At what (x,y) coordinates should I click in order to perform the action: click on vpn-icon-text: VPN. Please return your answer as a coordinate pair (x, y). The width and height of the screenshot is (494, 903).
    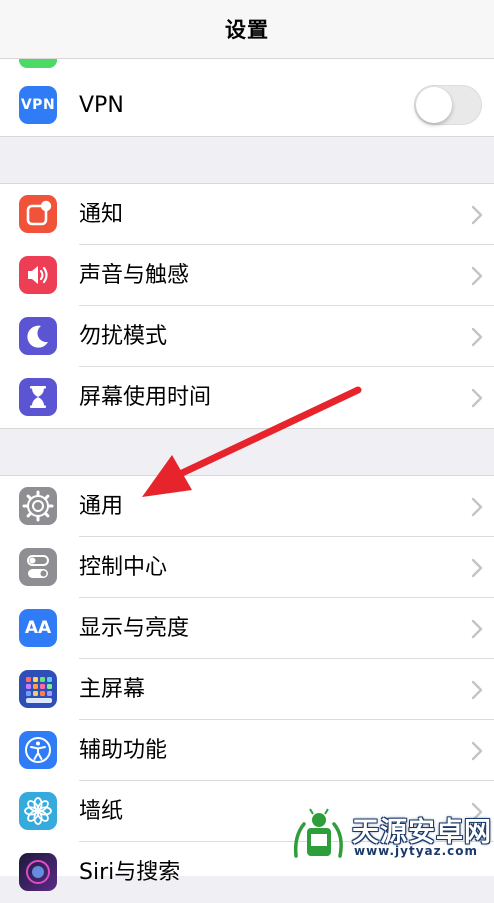
    Looking at the image, I should click on (38, 105).